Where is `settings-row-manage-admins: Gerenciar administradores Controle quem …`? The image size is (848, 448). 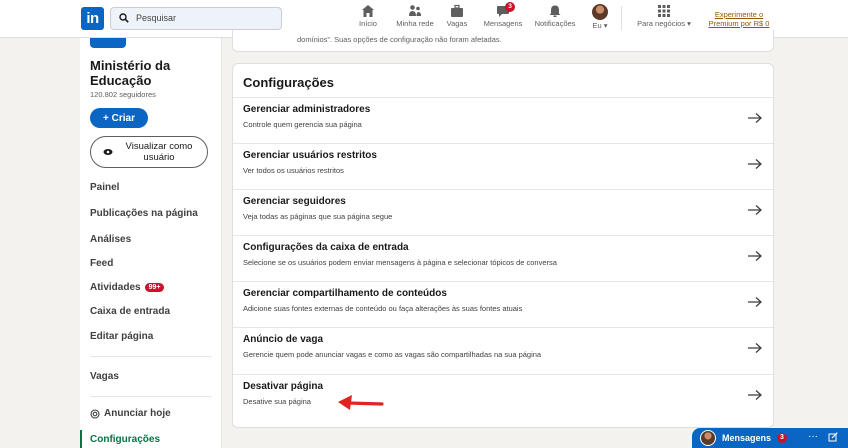
settings-row-manage-admins: Gerenciar administradores Controle quem … is located at coordinates (503, 120).